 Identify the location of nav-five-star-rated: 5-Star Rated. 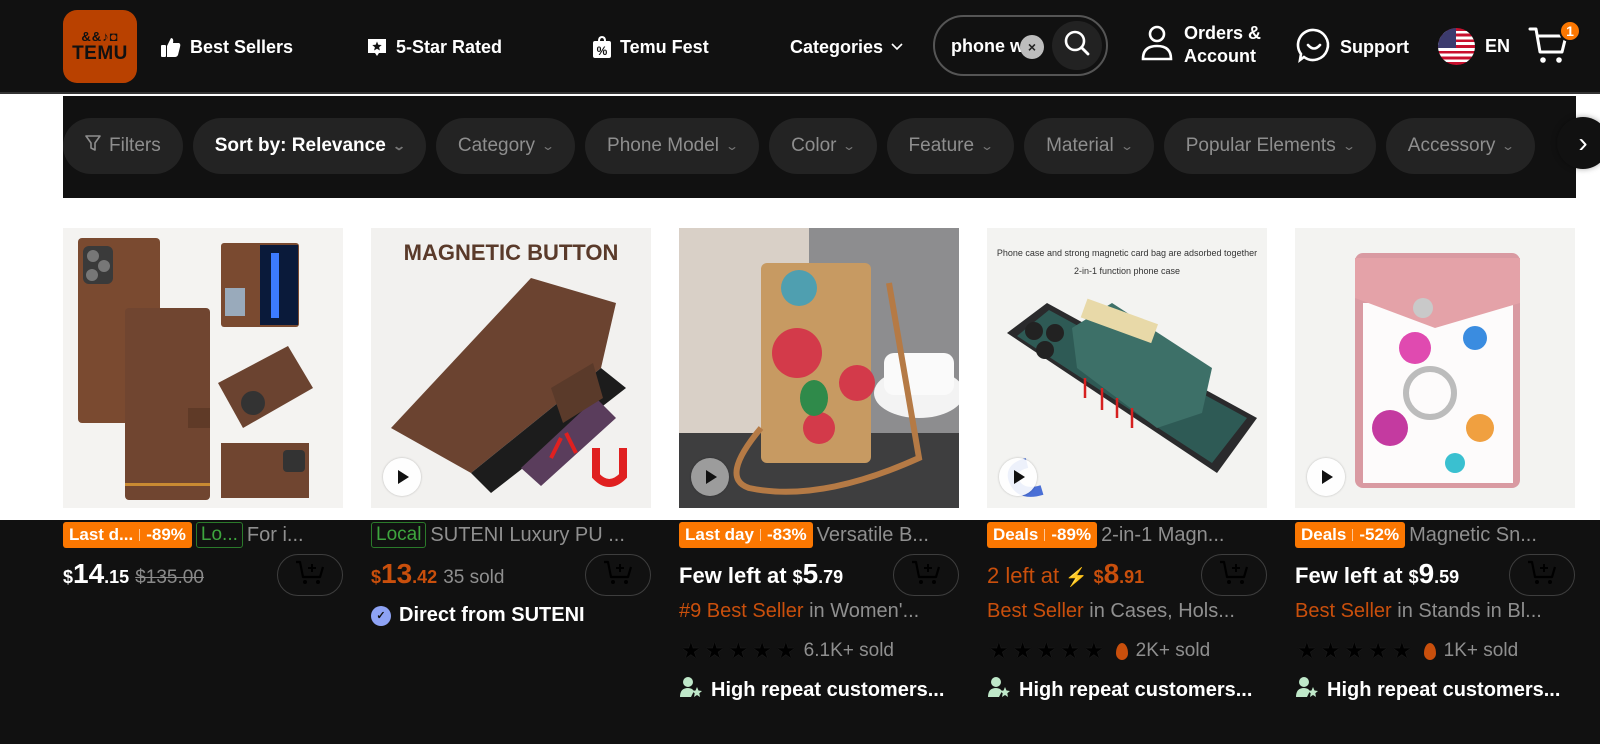
(434, 47).